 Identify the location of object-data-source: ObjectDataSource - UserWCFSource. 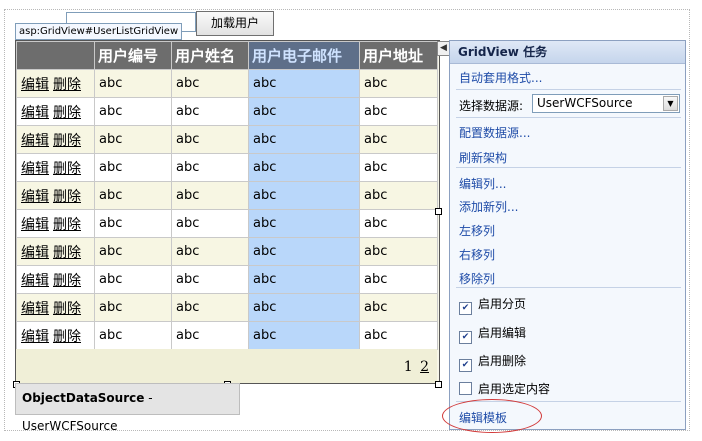
(127, 408).